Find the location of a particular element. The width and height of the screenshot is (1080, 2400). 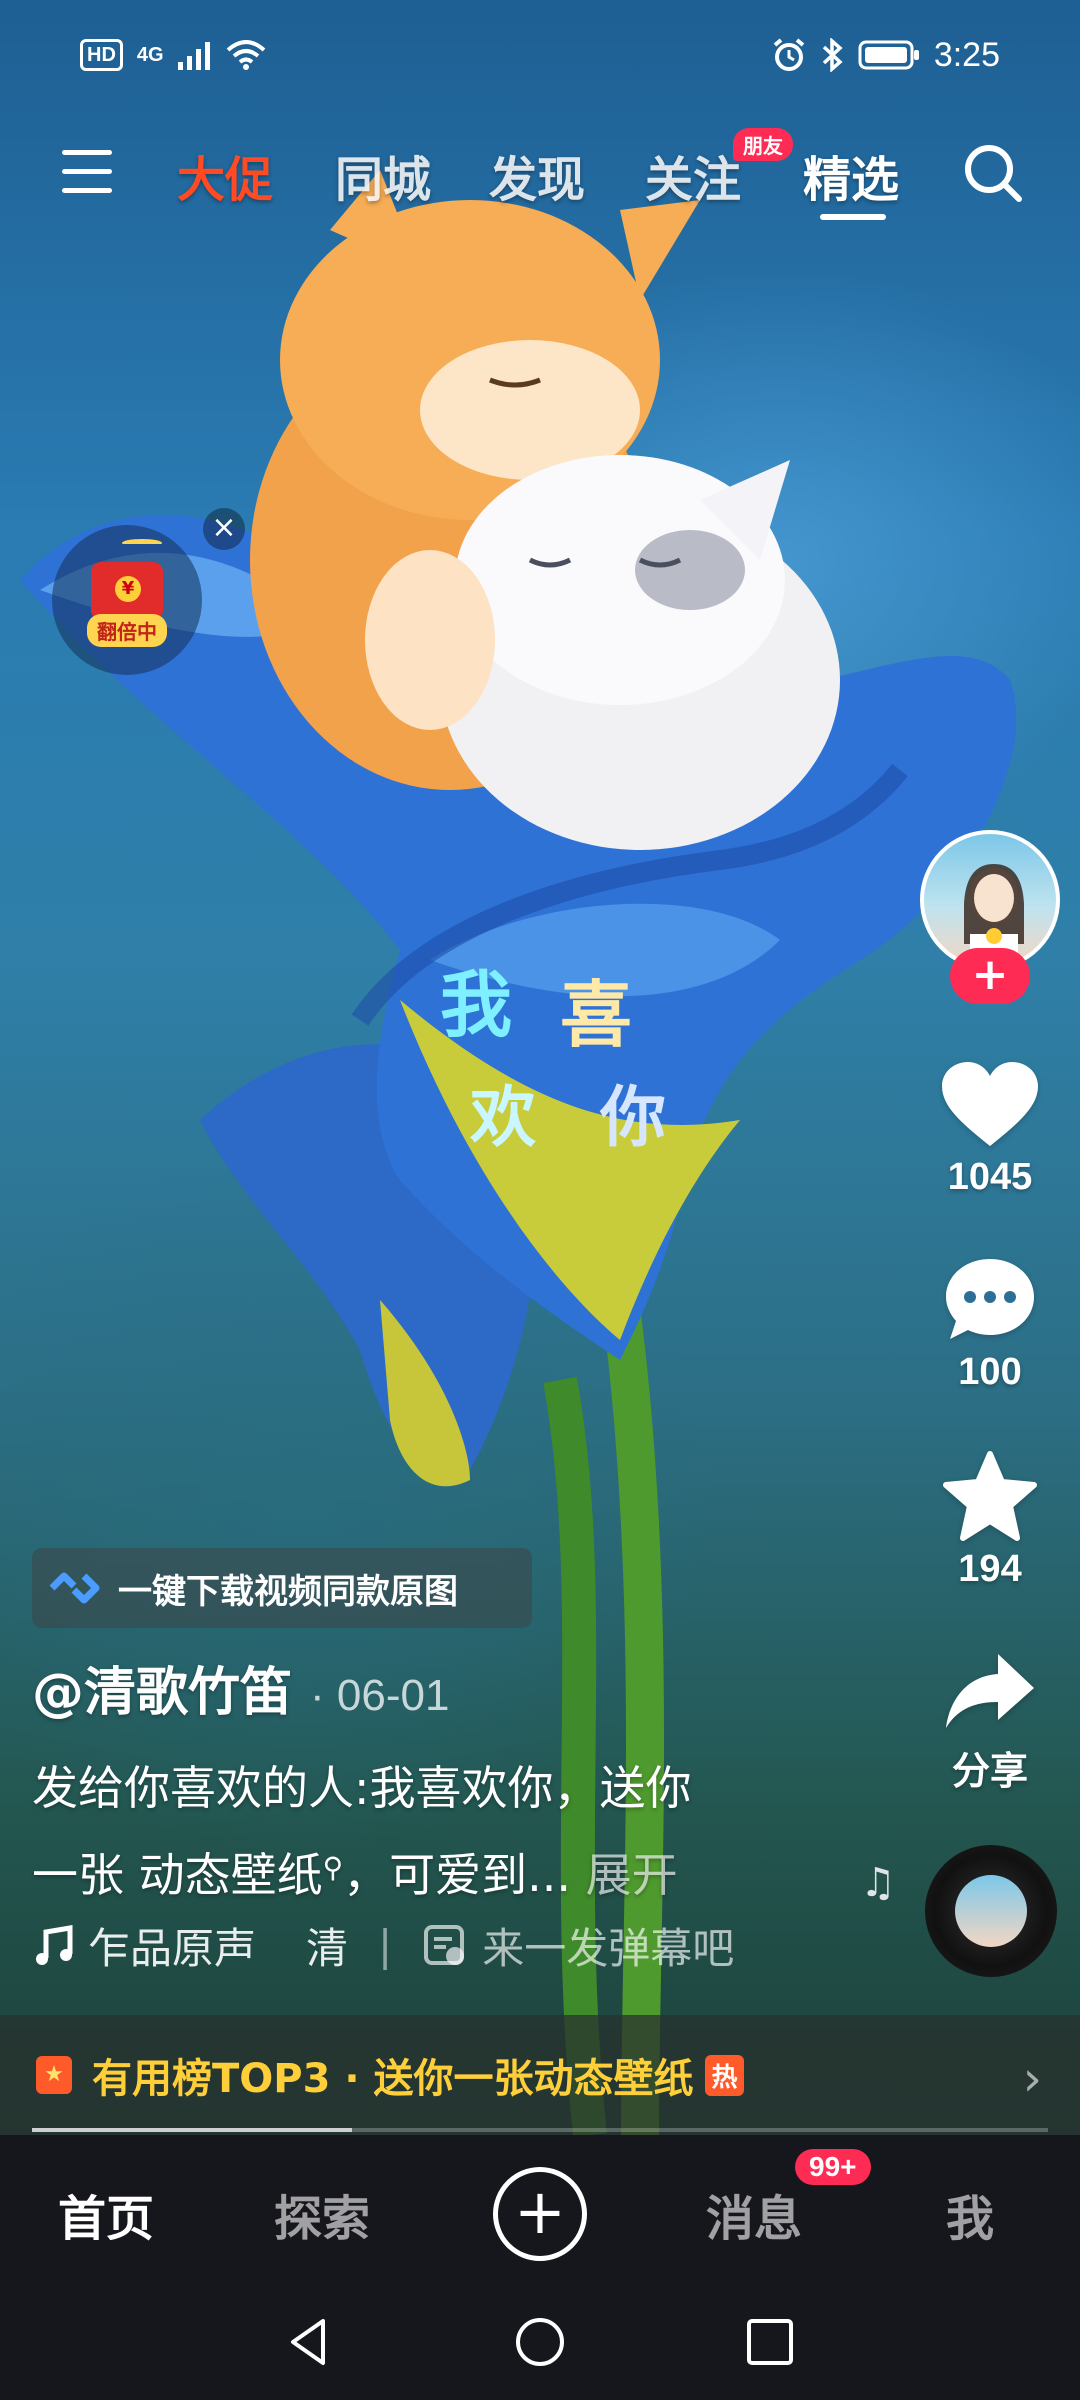

music-note-icon is located at coordinates (54, 1944).